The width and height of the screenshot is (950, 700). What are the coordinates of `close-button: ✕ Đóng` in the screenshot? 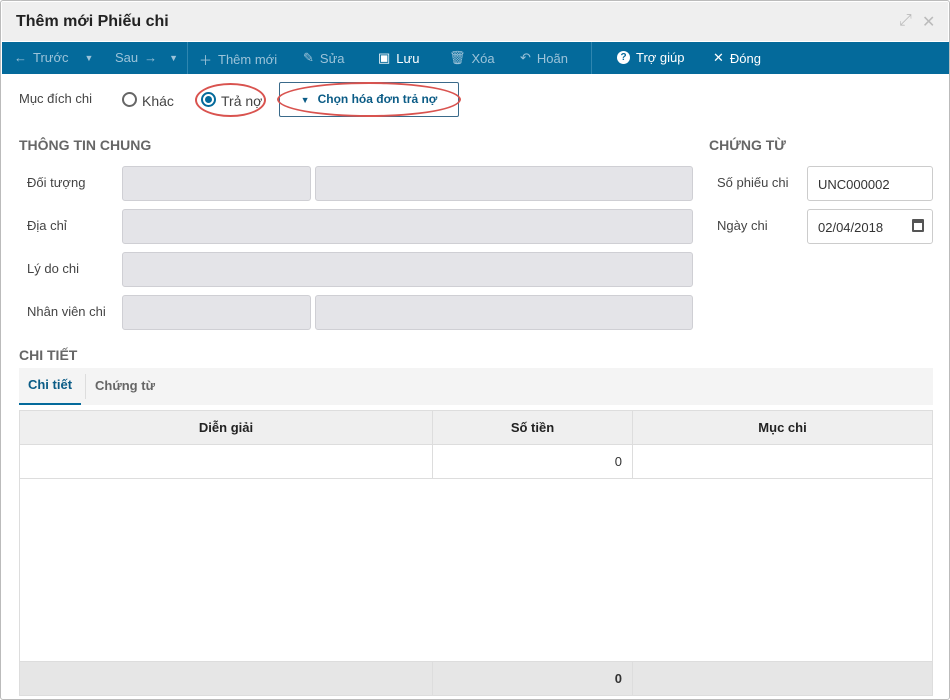 It's located at (737, 58).